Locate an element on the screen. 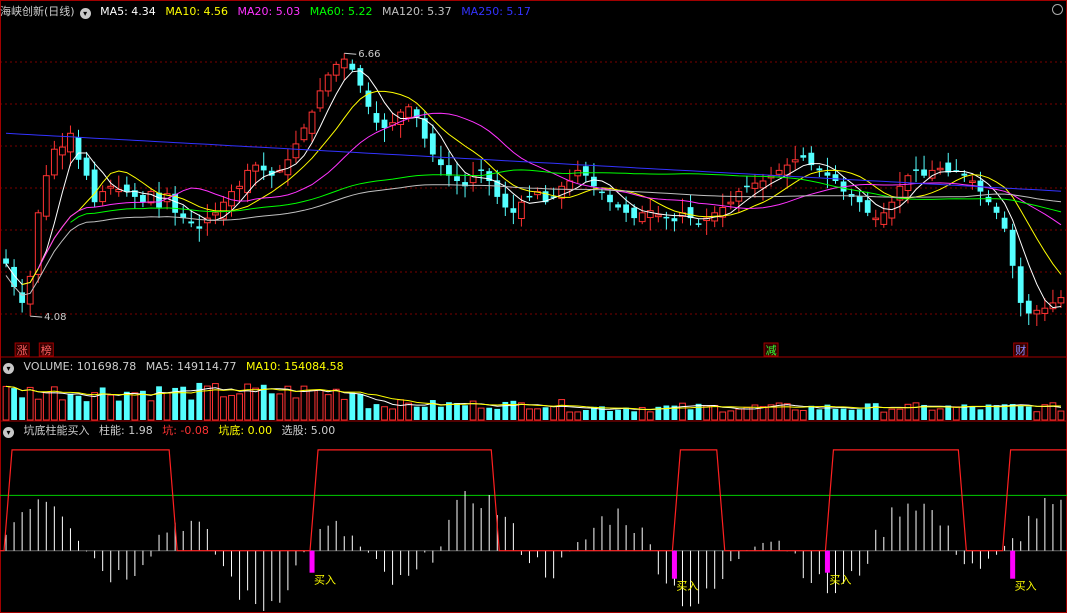 This screenshot has height=613, width=1067. legend-ma20: MA20: 5.03 is located at coordinates (269, 11).